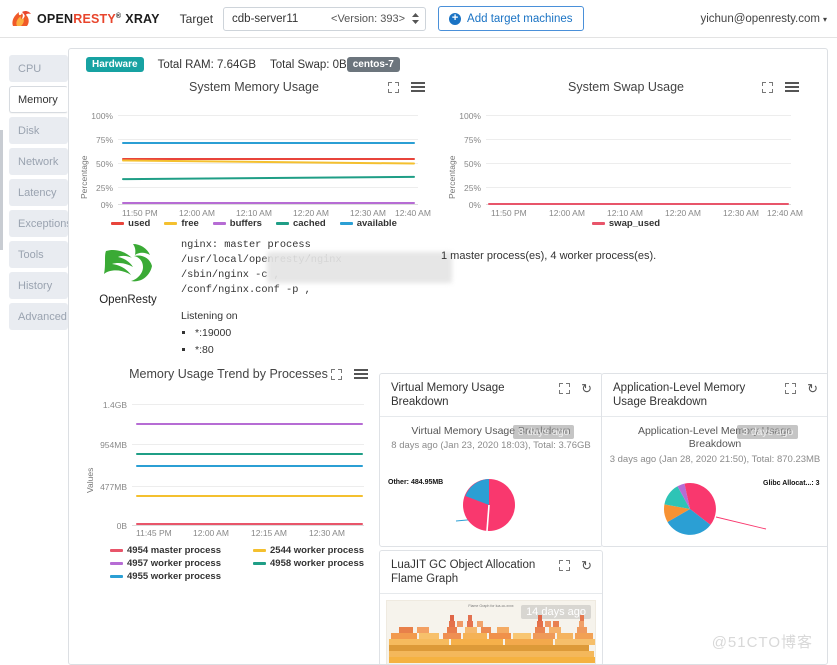 This screenshot has width=837, height=665. Describe the element at coordinates (626, 87) in the screenshot. I see `chart-title: System Swap Usage` at that location.